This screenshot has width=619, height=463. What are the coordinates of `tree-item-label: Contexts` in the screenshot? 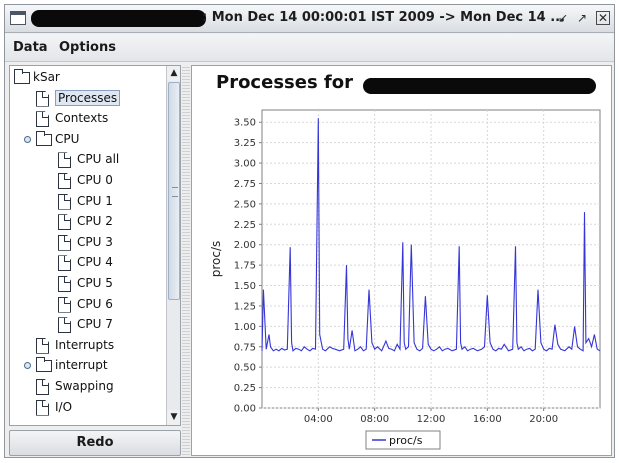 It's located at (82, 118).